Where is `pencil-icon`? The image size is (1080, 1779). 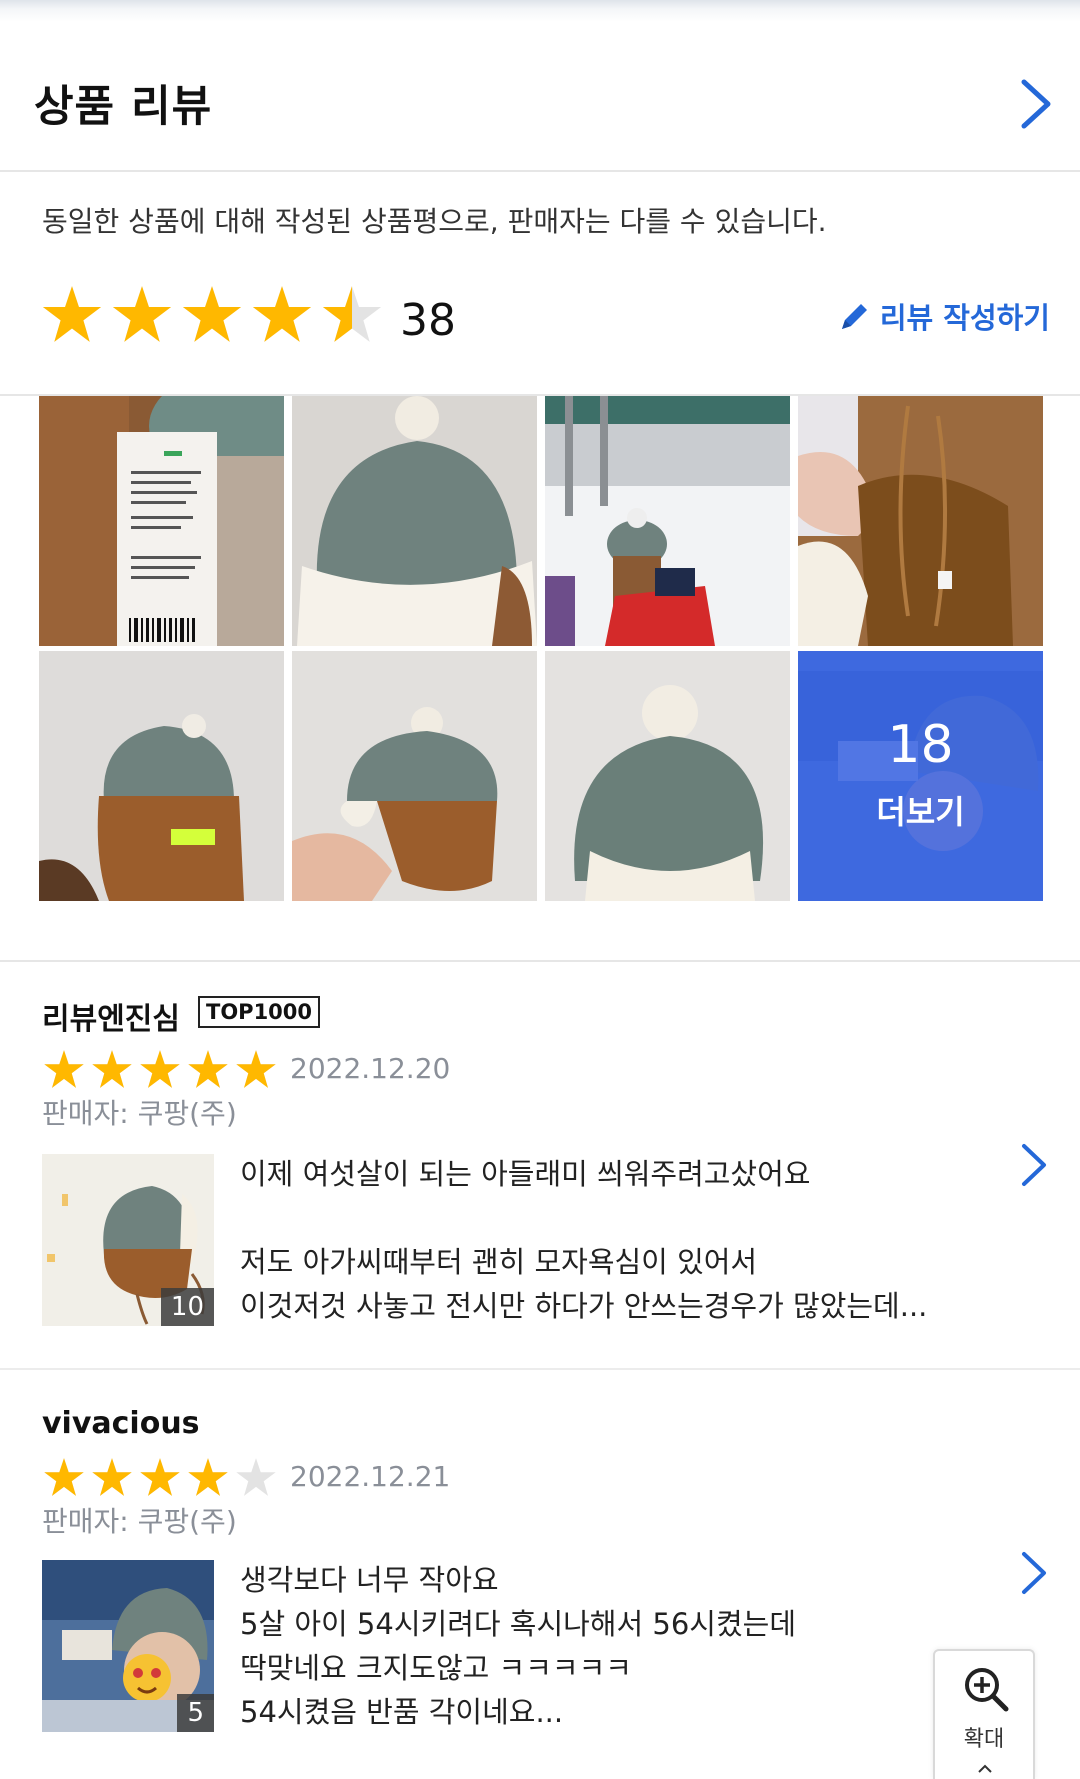 pencil-icon is located at coordinates (854, 316).